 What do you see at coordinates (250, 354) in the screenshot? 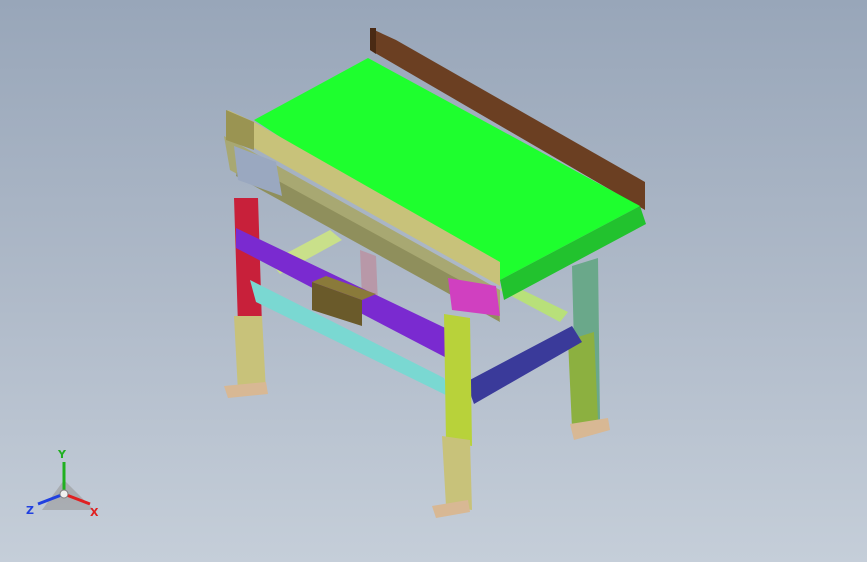
I see `leg-front-left-lower` at bounding box center [250, 354].